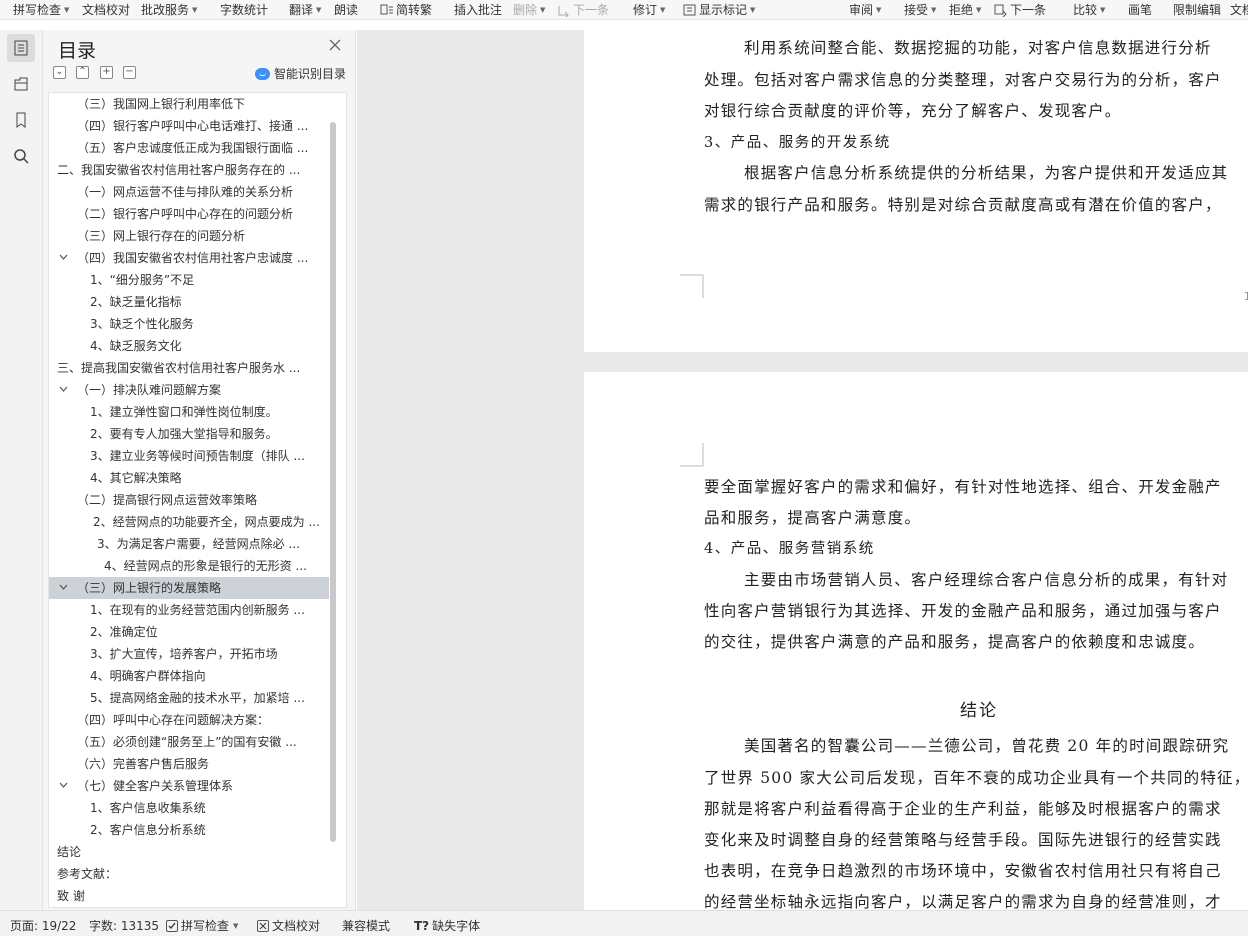 The height and width of the screenshot is (936, 1248). I want to click on doc-proofread-button: 文档校对, so click(106, 10).